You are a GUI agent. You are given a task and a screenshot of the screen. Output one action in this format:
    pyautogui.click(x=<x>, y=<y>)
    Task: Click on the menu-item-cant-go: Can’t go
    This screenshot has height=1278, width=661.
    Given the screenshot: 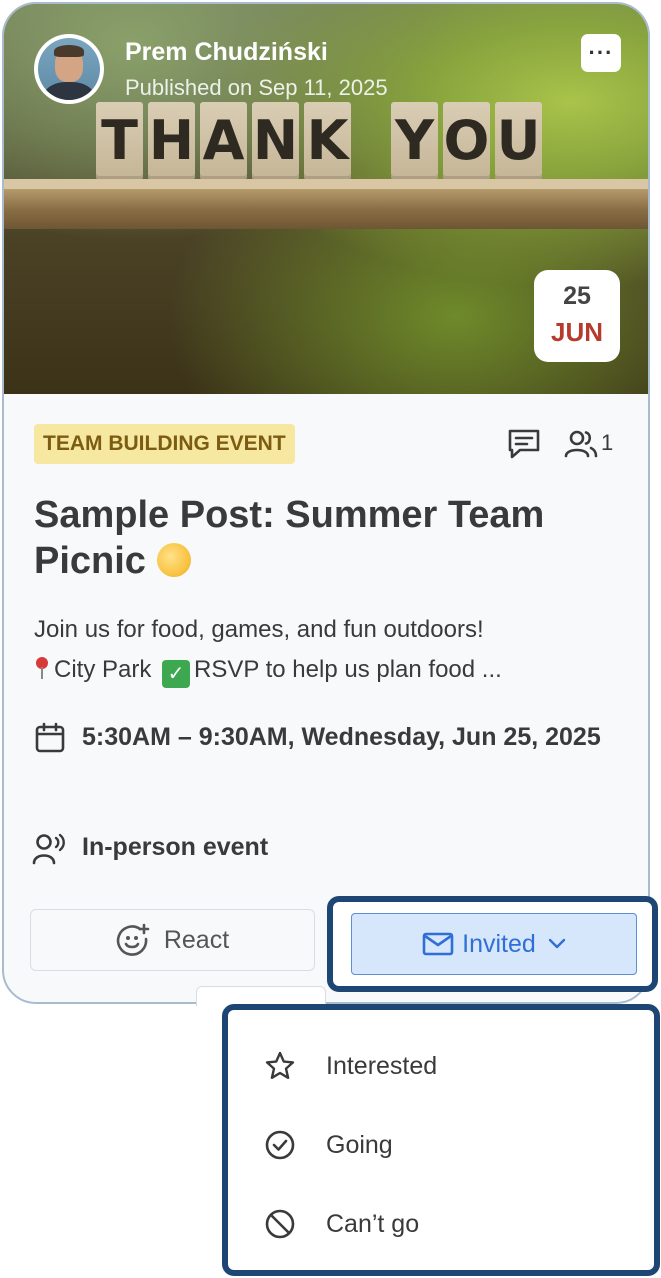 What is the action you would take?
    pyautogui.click(x=341, y=1224)
    